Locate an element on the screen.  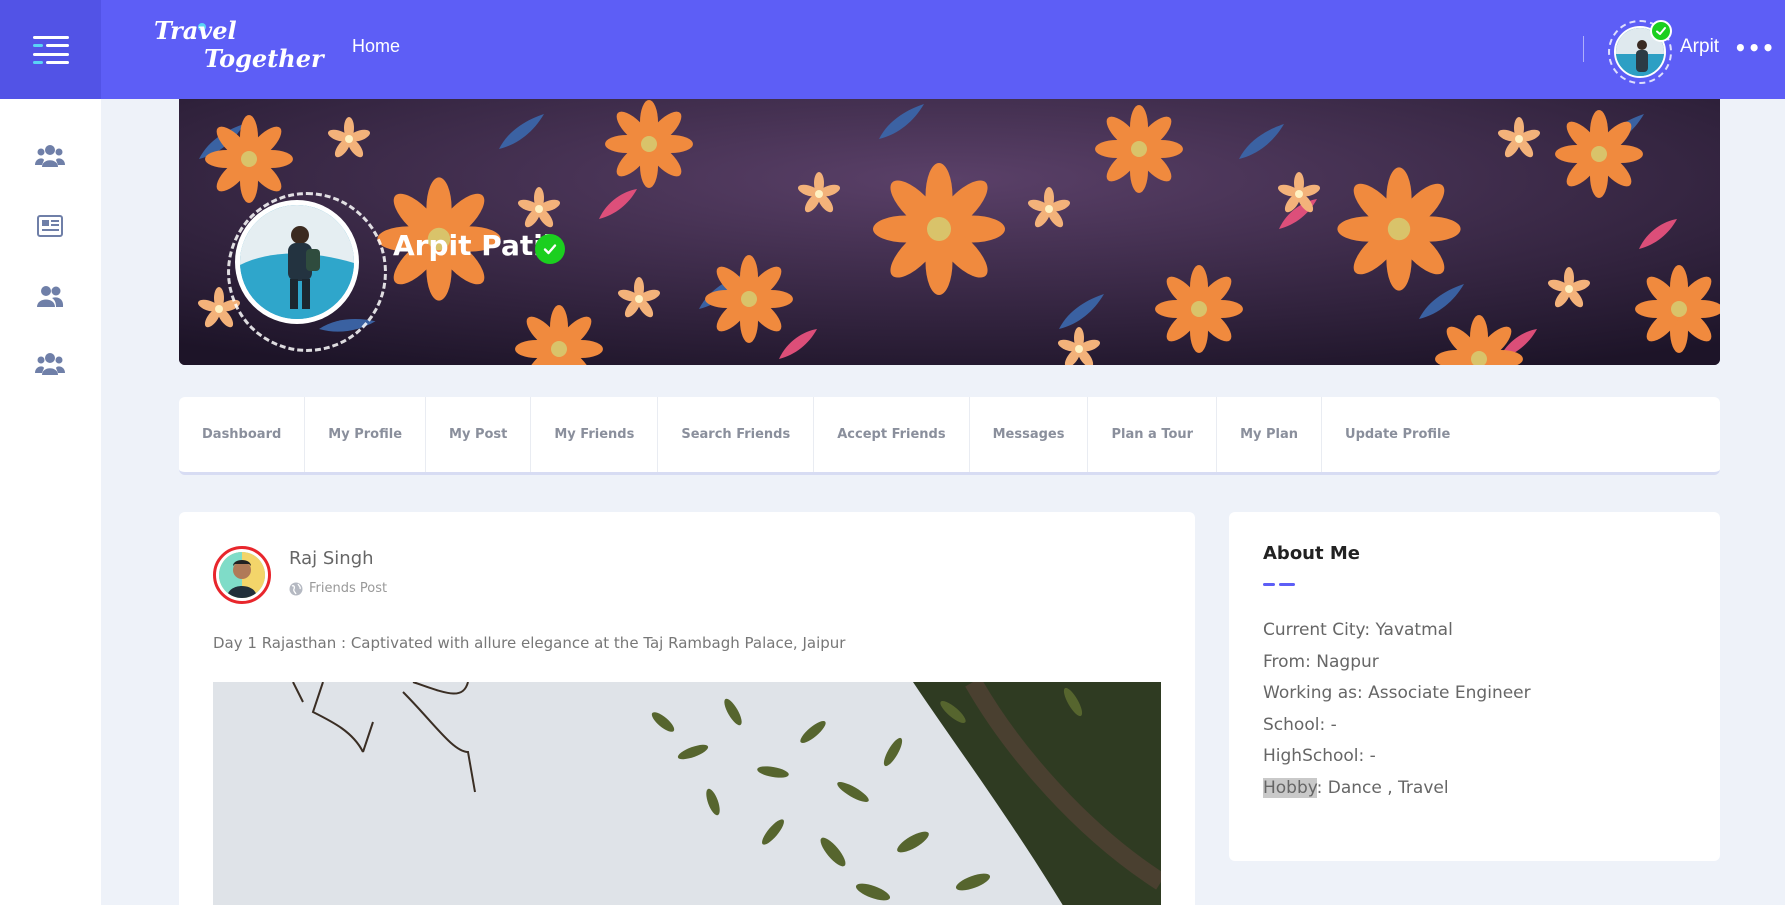
tab-my-plan: My Plan is located at coordinates (1270, 434).